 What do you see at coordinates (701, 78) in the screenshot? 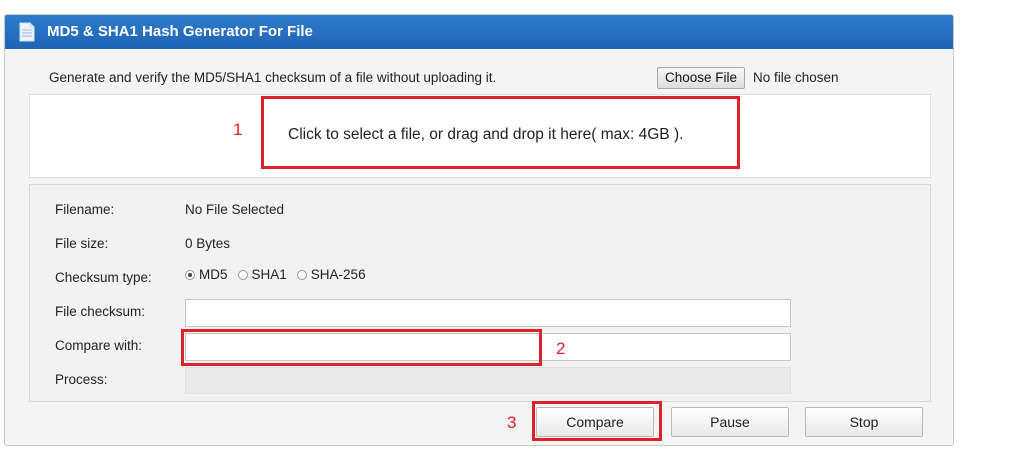
I see `choose-file-button: Choose File` at bounding box center [701, 78].